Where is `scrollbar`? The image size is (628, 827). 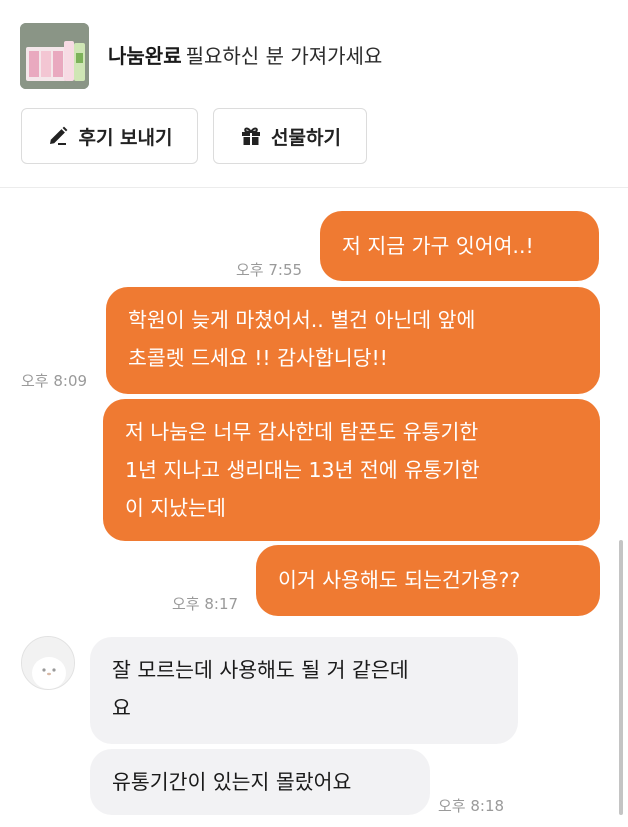
scrollbar is located at coordinates (621, 677).